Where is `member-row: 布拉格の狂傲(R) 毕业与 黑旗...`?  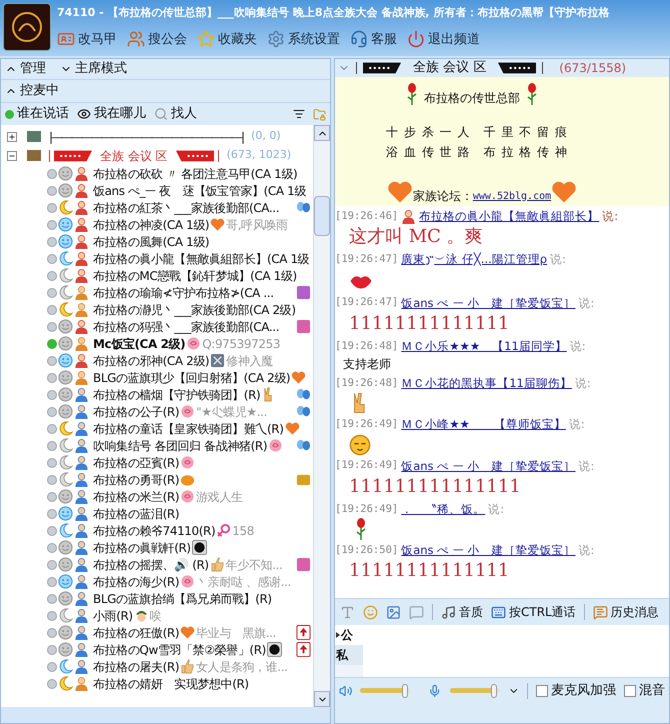 member-row: 布拉格の狂傲(R) 毕业与 黑旗... is located at coordinates (160, 632).